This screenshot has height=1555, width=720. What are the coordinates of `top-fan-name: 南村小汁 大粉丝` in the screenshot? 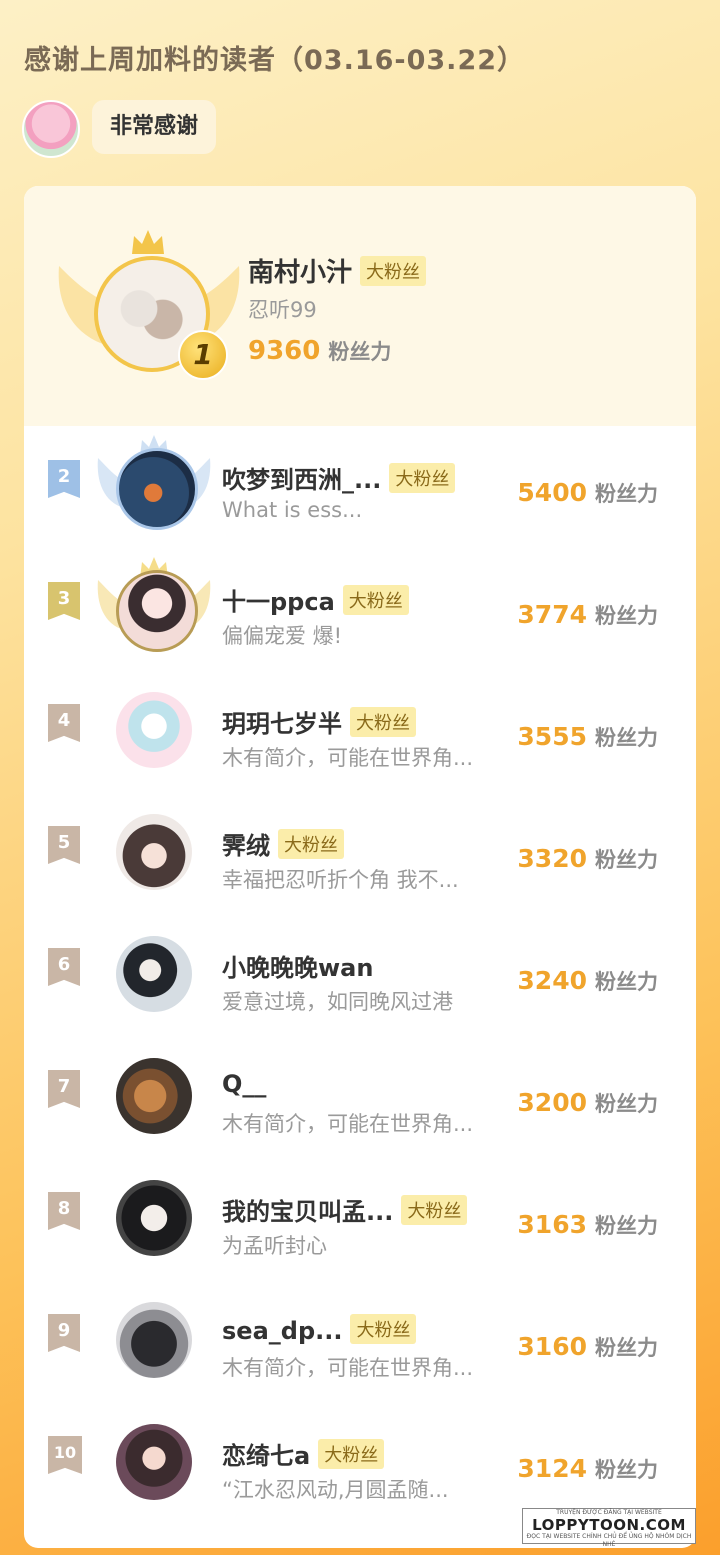 It's located at (337, 270).